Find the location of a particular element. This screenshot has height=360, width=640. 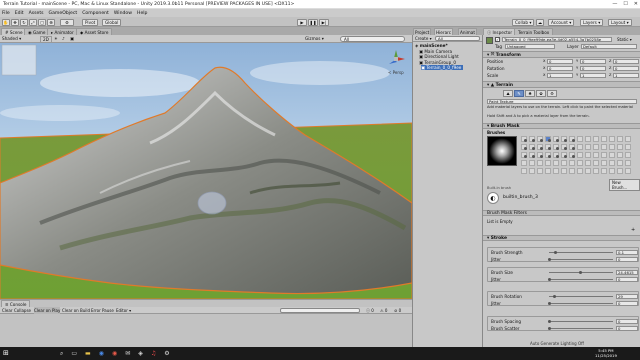

console-clear-on-build-button: Clear on Build is located at coordinates (76, 310).